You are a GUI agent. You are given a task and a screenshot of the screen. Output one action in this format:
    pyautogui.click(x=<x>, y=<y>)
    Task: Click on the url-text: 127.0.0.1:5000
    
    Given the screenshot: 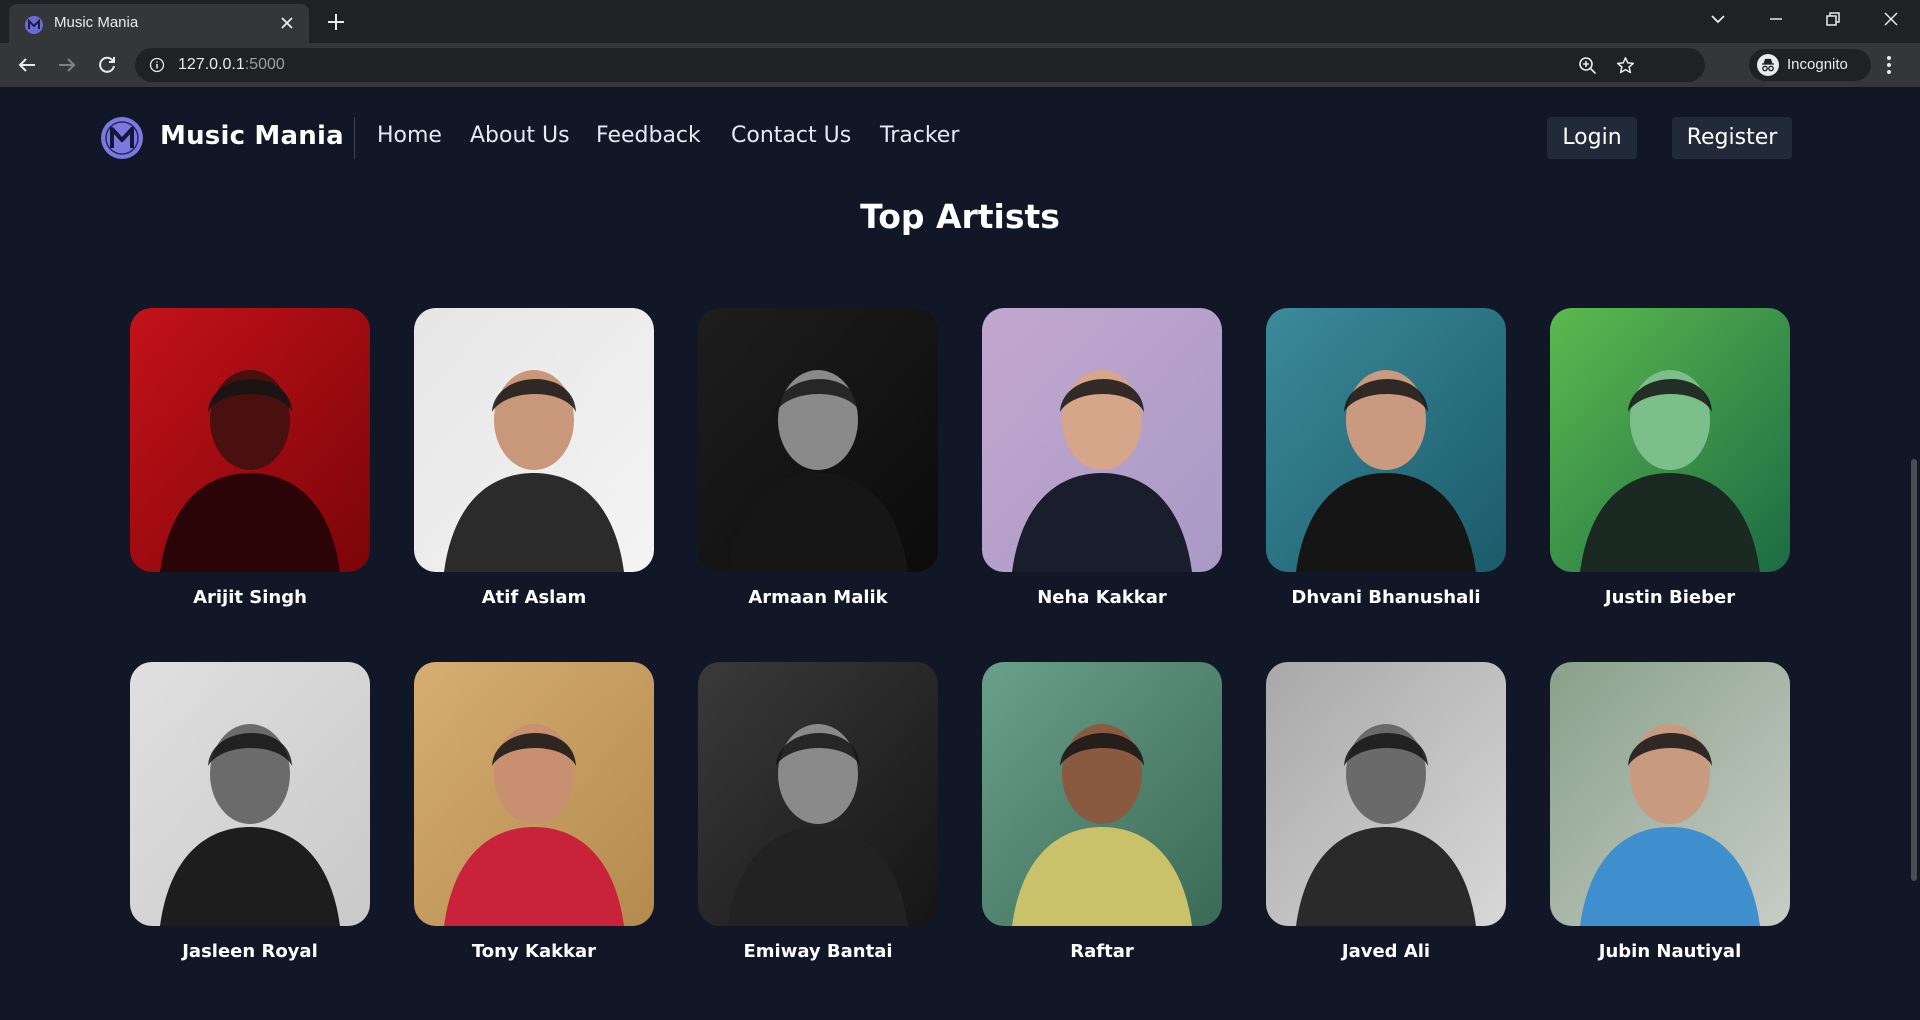 What is the action you would take?
    pyautogui.click(x=231, y=65)
    